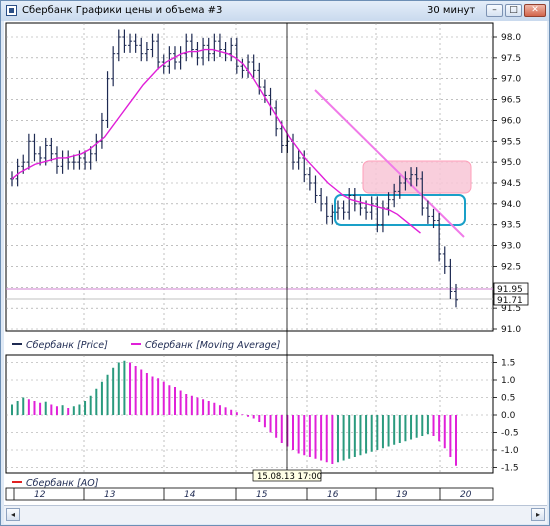 This screenshot has height=526, width=550. Describe the element at coordinates (11, 10) in the screenshot. I see `chart-icon` at that location.